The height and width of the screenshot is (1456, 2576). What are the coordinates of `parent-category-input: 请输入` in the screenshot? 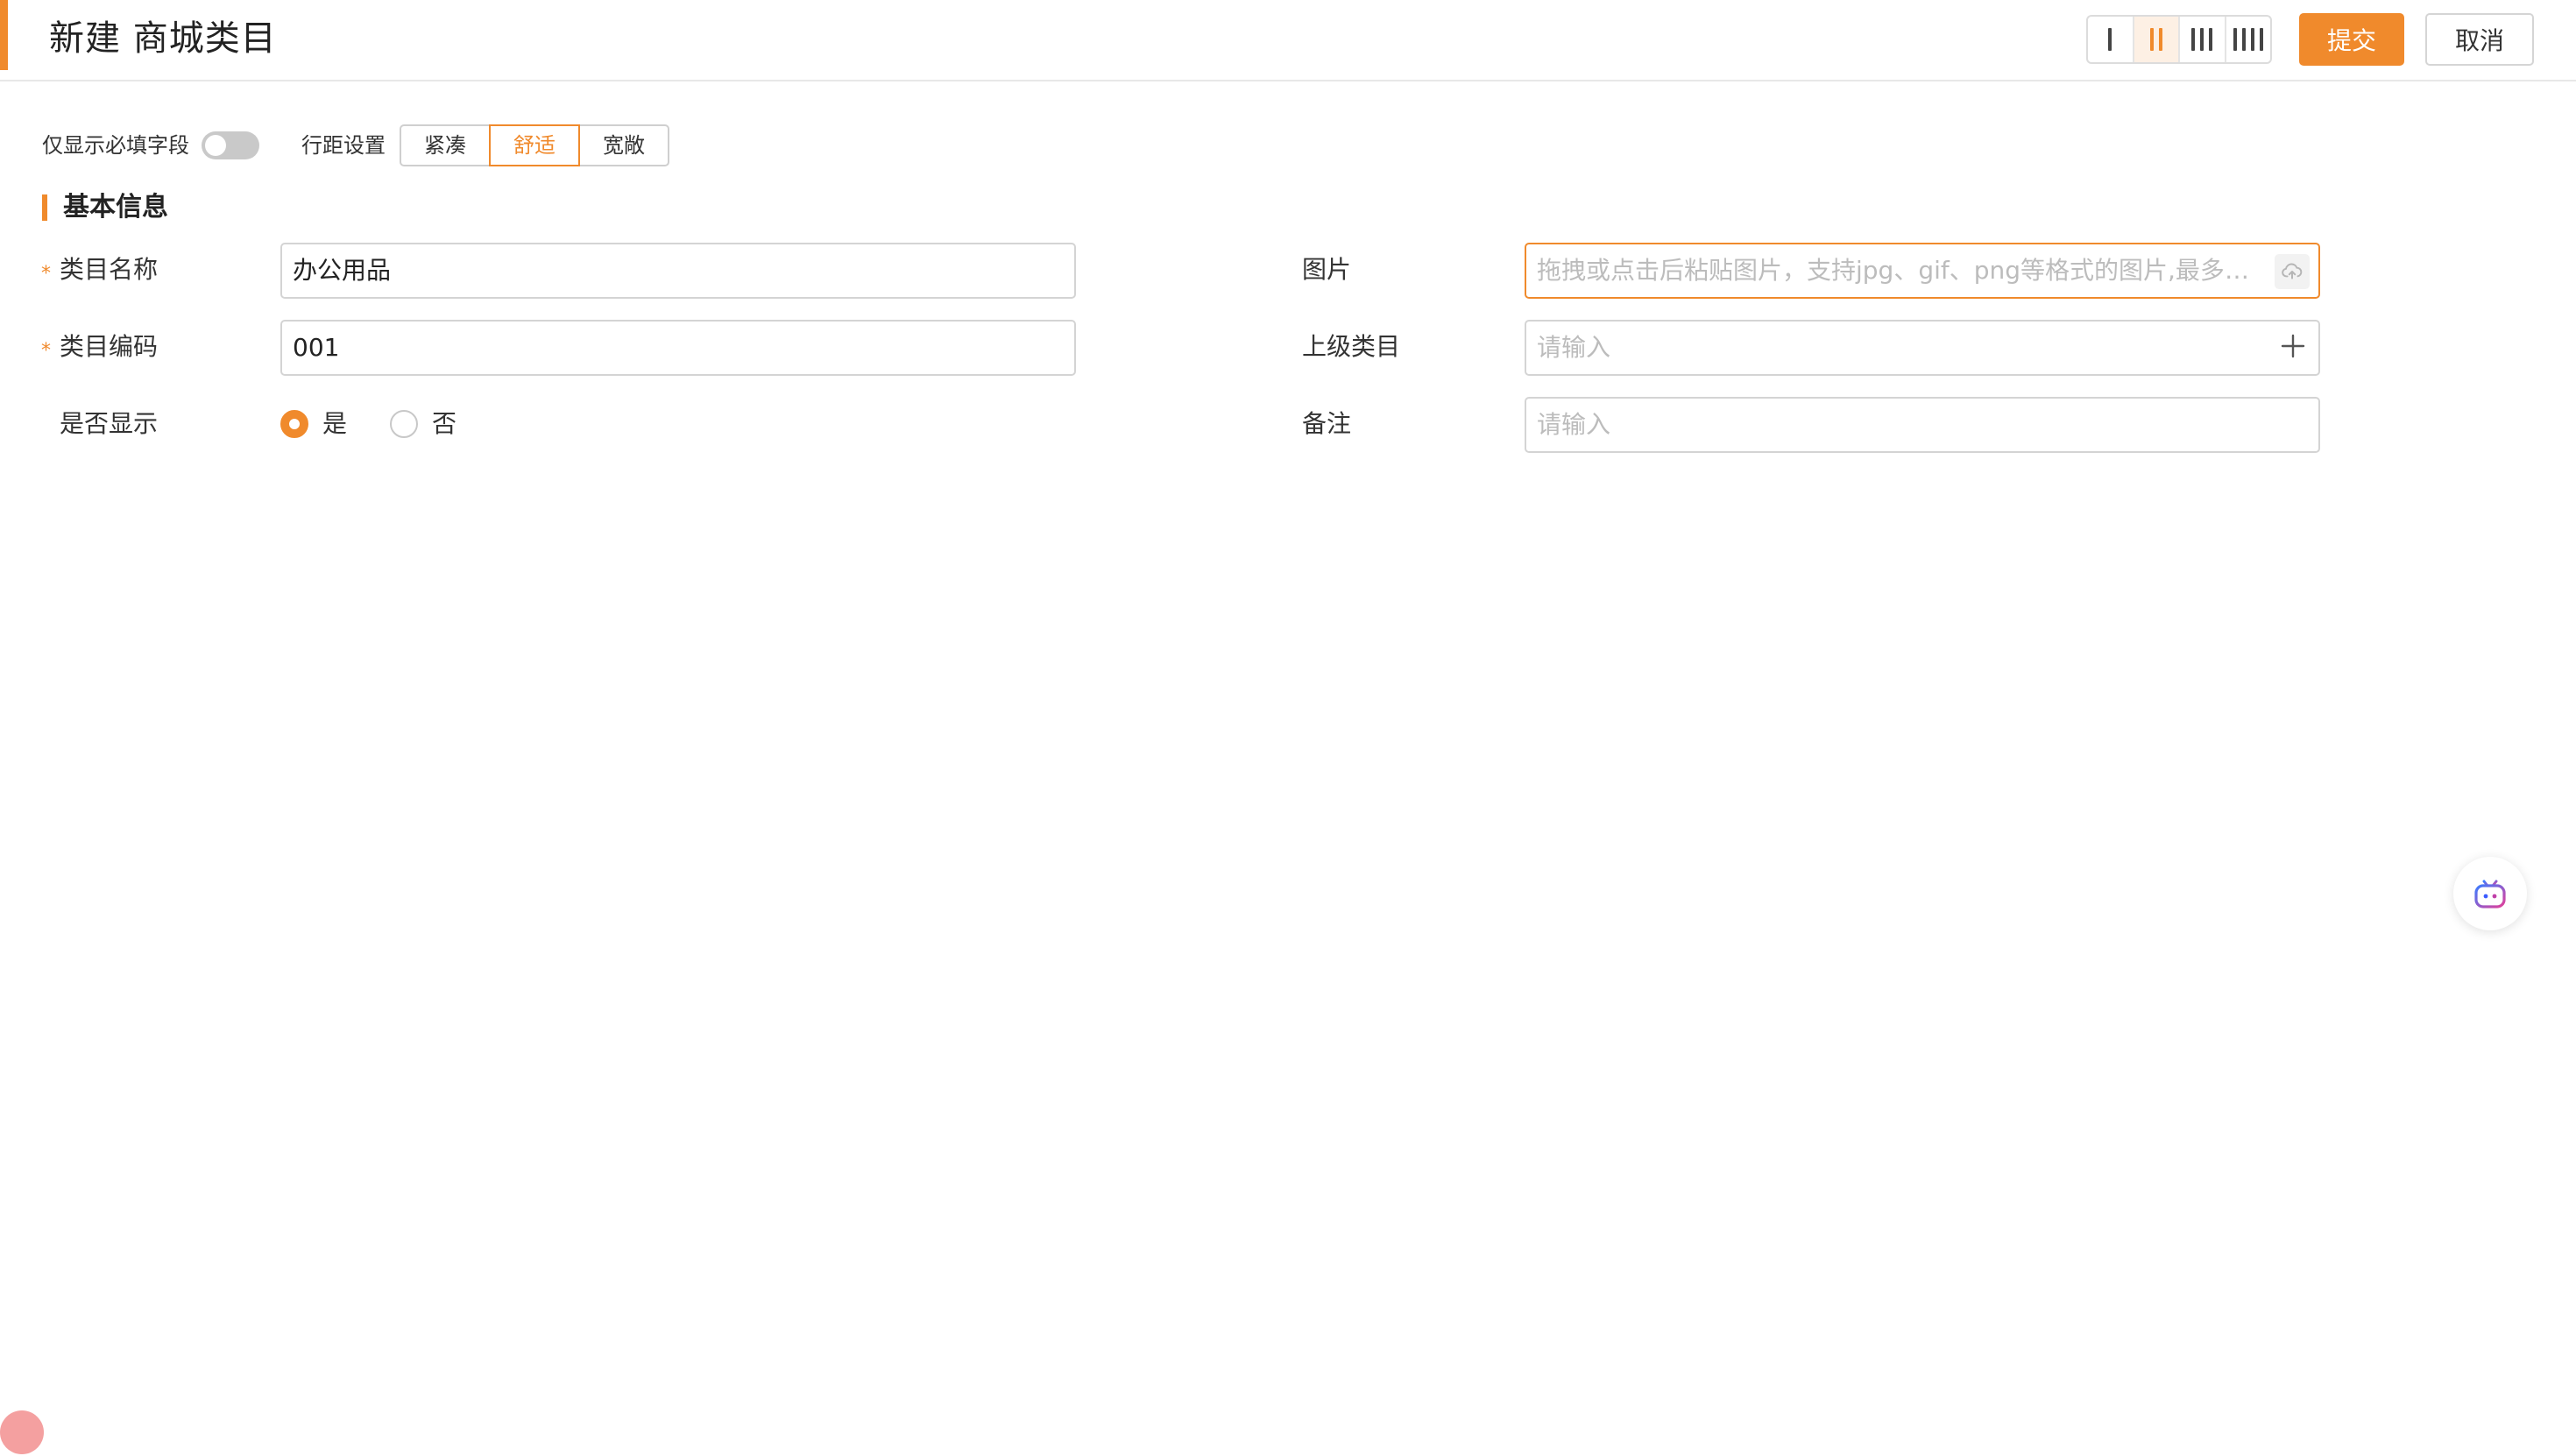 It's located at (1922, 348).